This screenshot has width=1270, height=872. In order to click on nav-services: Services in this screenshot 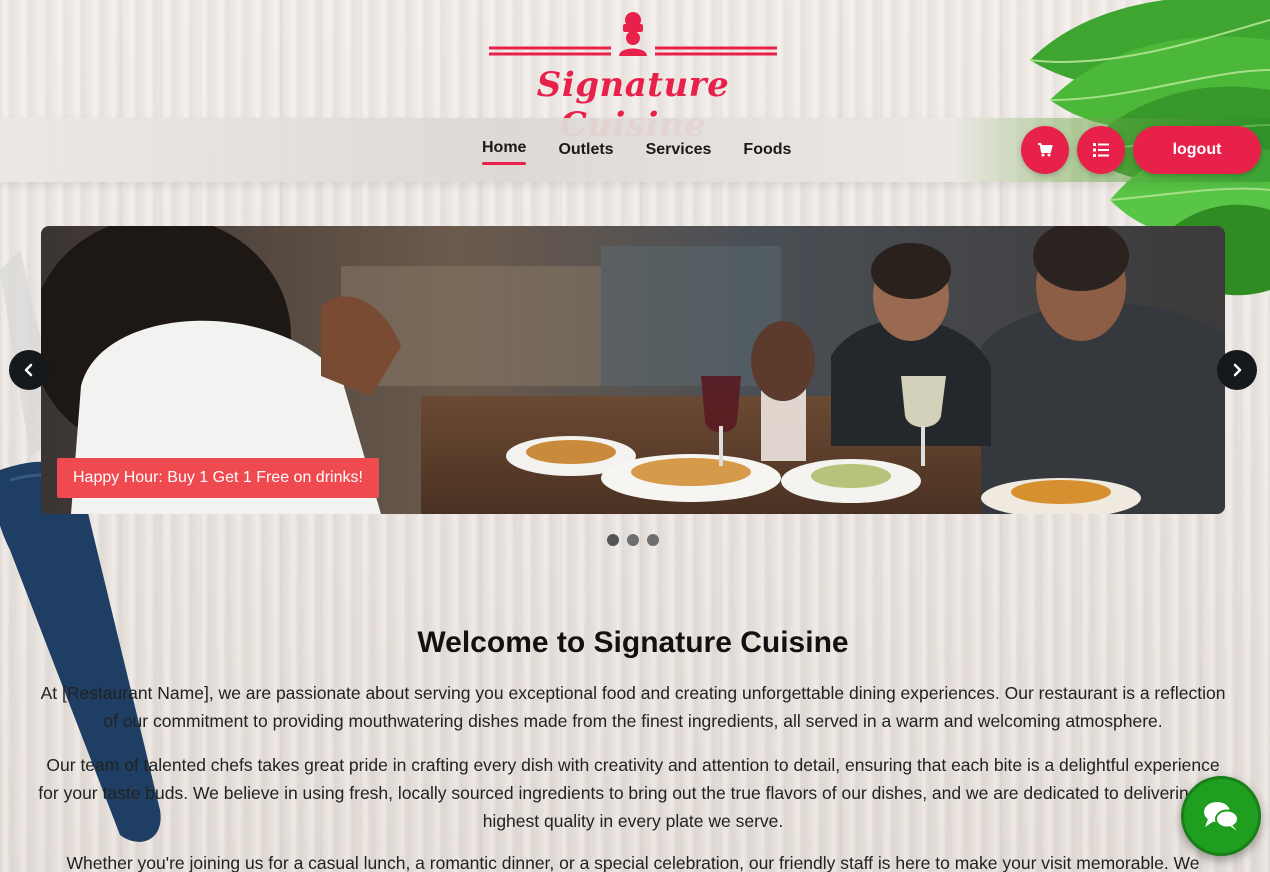, I will do `click(679, 150)`.